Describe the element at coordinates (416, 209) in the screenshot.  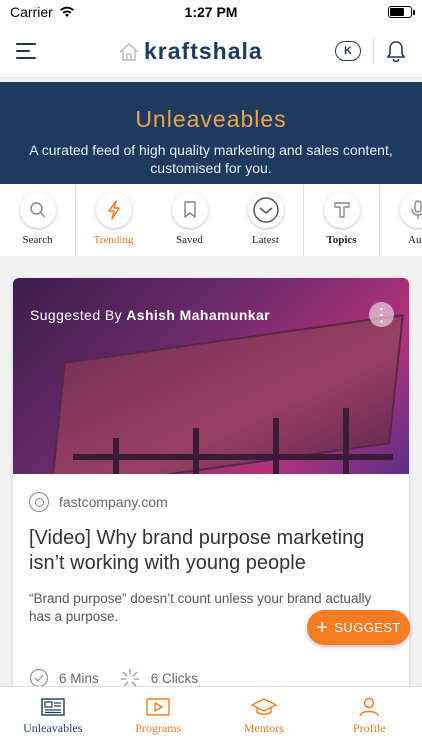
I see `microphone-icon` at that location.